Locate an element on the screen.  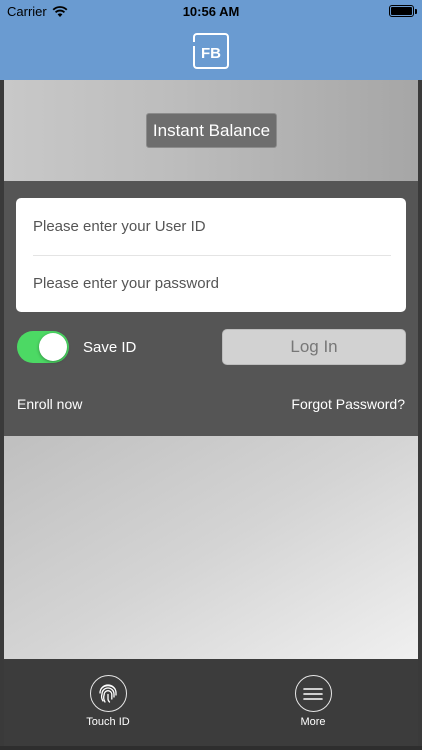
tab-bar: Touch ID More is located at coordinates (211, 702).